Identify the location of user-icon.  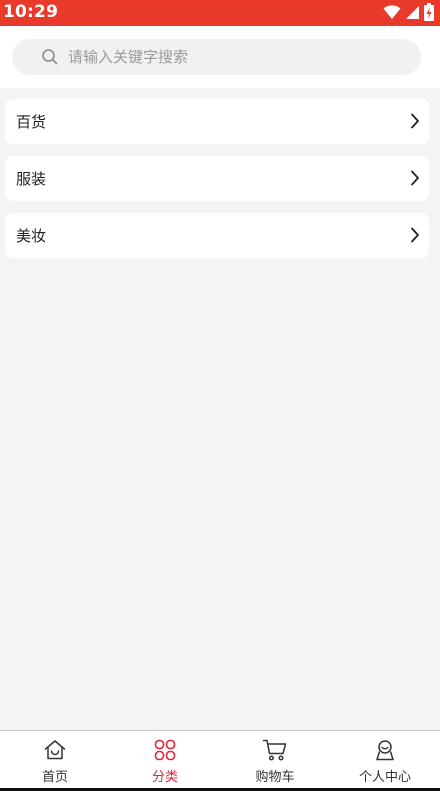
(385, 750).